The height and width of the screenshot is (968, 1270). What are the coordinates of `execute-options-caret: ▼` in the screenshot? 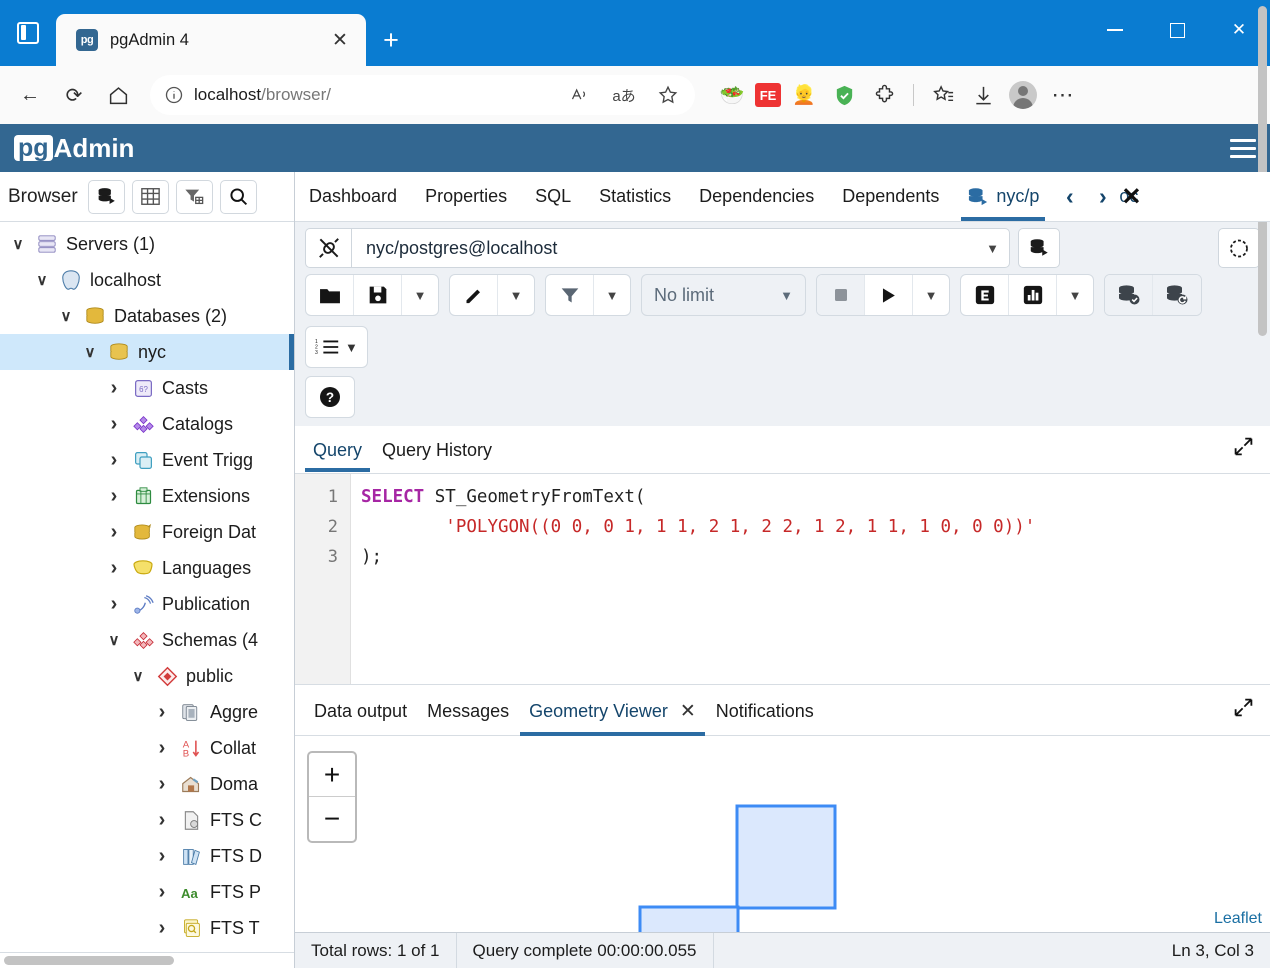 It's located at (931, 295).